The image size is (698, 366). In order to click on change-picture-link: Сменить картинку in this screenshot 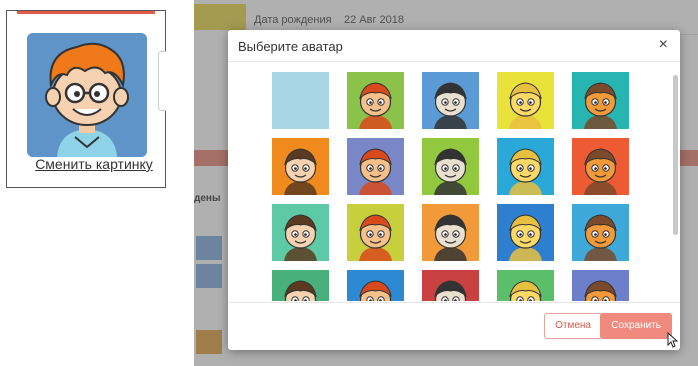, I will do `click(94, 164)`.